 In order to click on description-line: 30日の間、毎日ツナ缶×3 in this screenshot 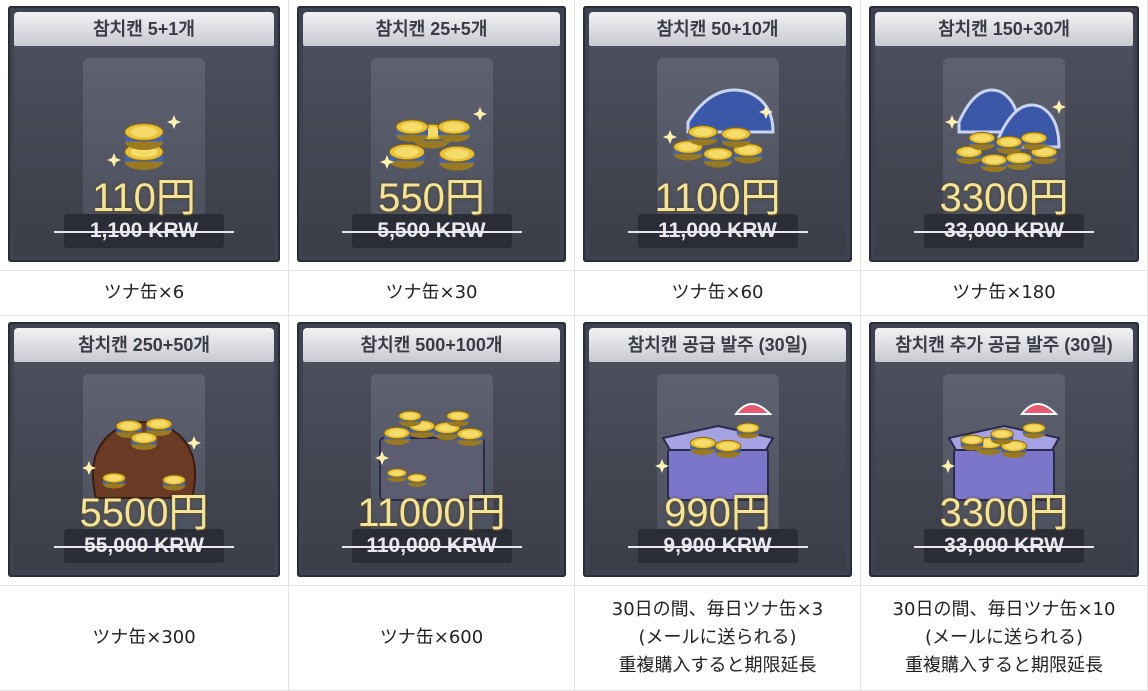, I will do `click(717, 609)`.